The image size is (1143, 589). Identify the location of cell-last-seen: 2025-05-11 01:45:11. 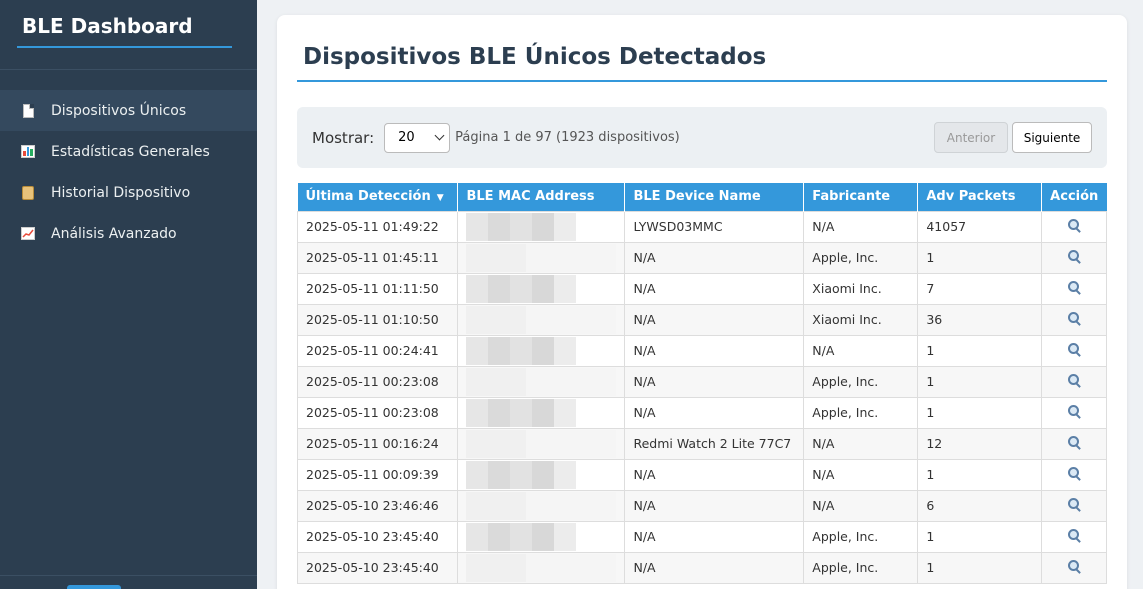
(377, 257).